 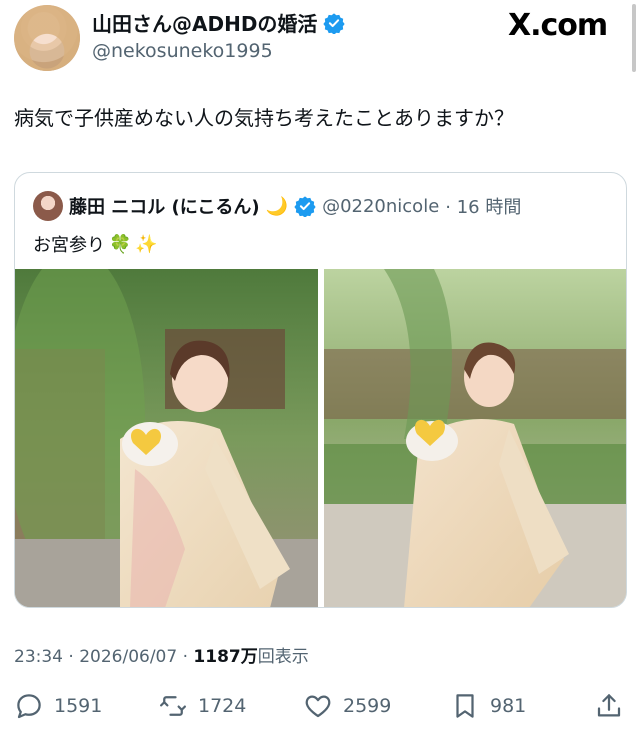 What do you see at coordinates (222, 706) in the screenshot?
I see `repost-count: 1724` at bounding box center [222, 706].